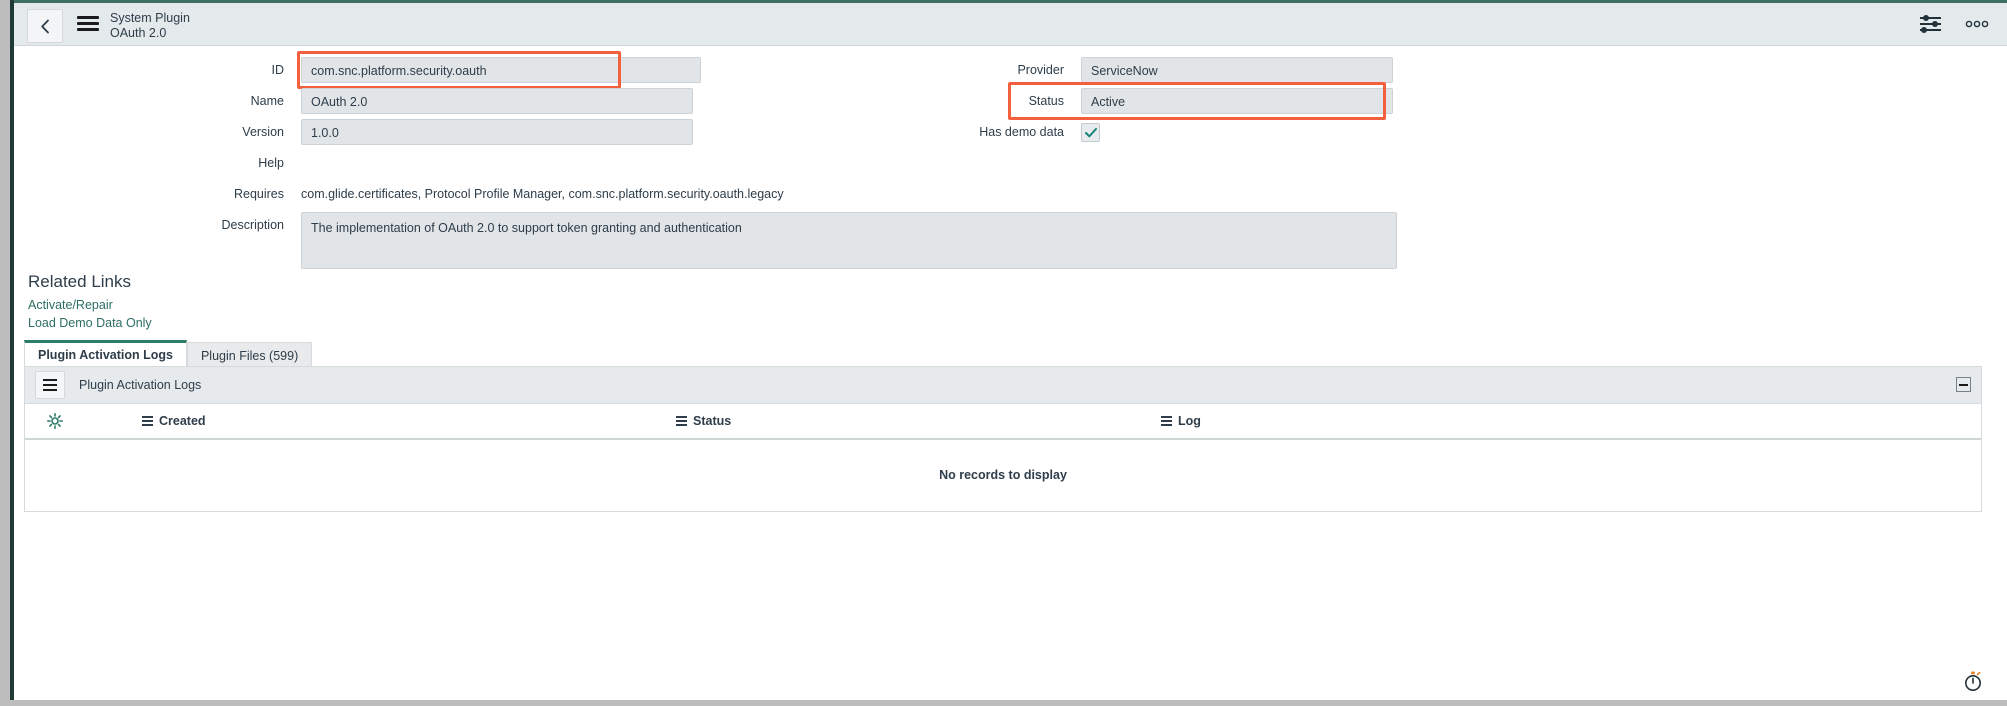  What do you see at coordinates (258, 194) in the screenshot?
I see `field-label-requires: Requires` at bounding box center [258, 194].